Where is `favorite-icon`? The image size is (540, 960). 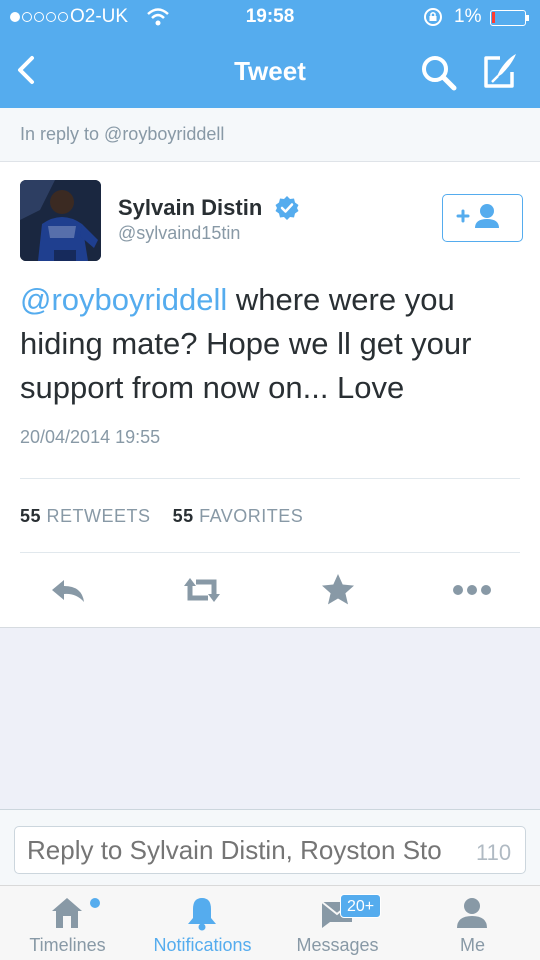
favorite-icon is located at coordinates (338, 590).